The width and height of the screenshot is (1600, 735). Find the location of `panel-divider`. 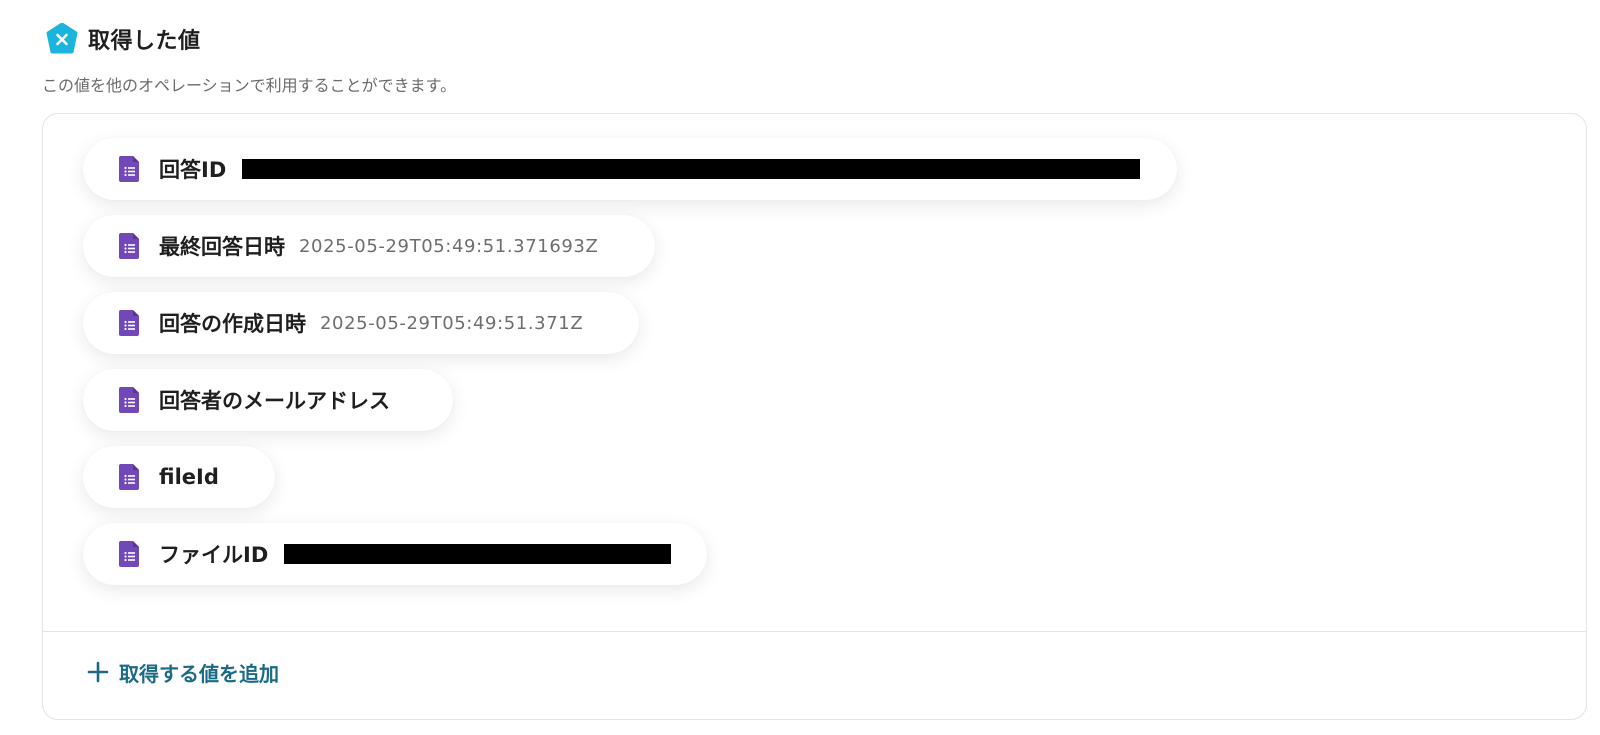

panel-divider is located at coordinates (814, 631).